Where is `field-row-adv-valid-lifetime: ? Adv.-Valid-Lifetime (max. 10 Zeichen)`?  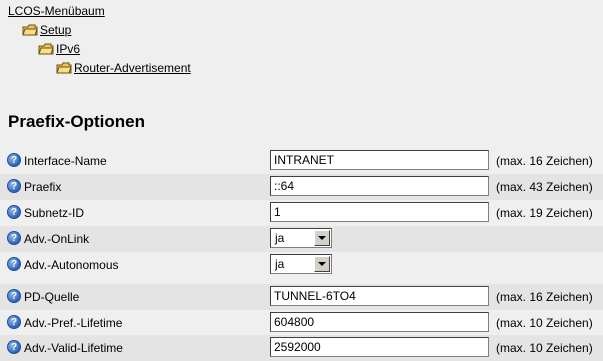
field-row-adv-valid-lifetime: ? Adv.-Valid-Lifetime (max. 10 Zeichen) is located at coordinates (301, 348).